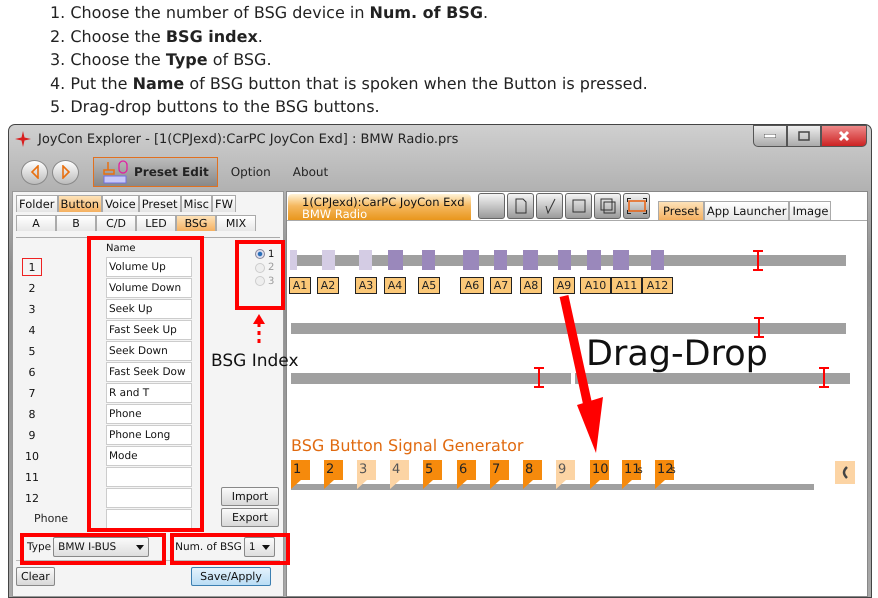 This screenshot has width=878, height=598. Describe the element at coordinates (328, 285) in the screenshot. I see `button-label: A2` at that location.